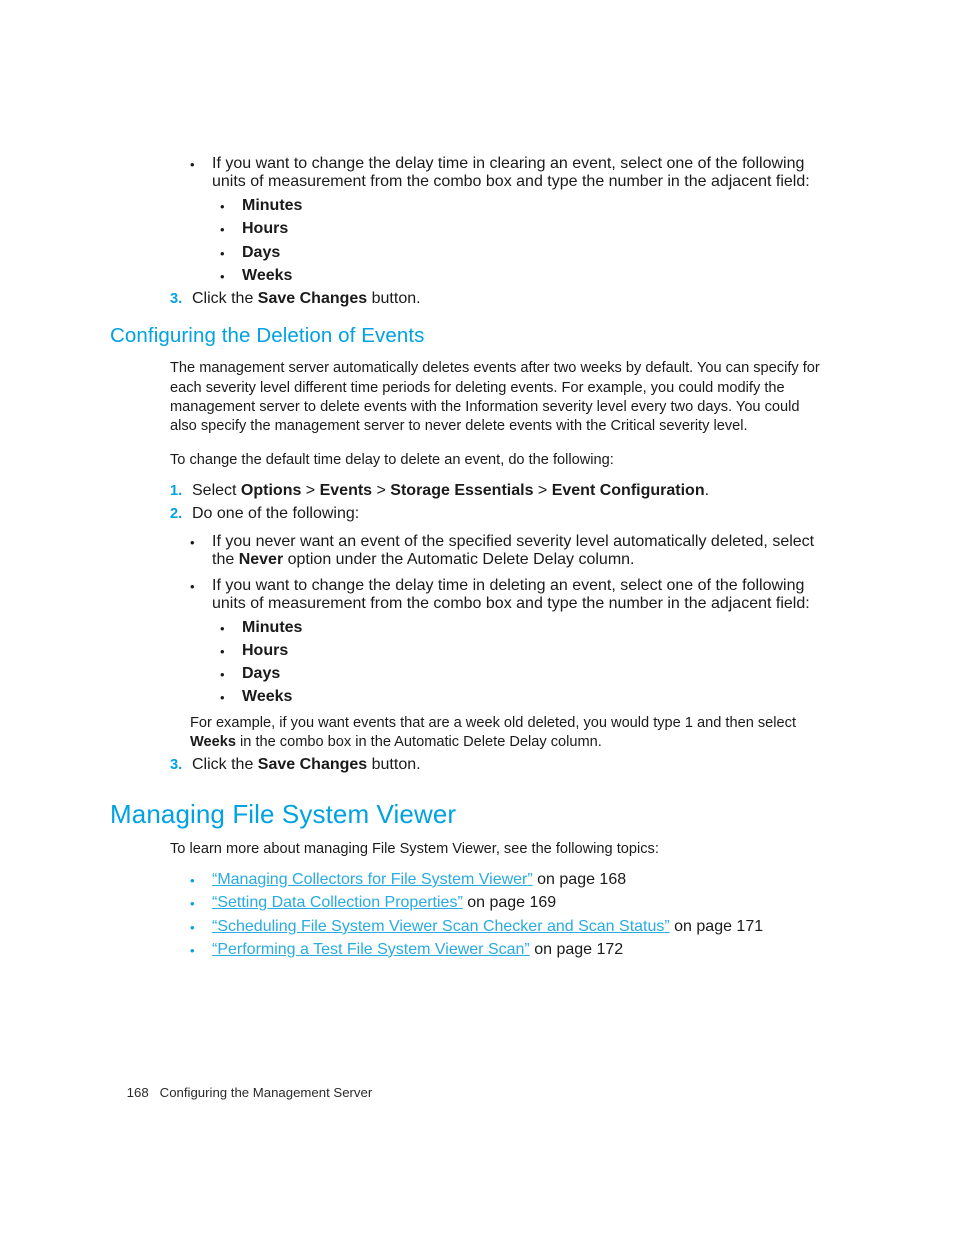 This screenshot has height=1235, width=954. Describe the element at coordinates (579, 879) in the screenshot. I see `page-reference: on page 168` at that location.